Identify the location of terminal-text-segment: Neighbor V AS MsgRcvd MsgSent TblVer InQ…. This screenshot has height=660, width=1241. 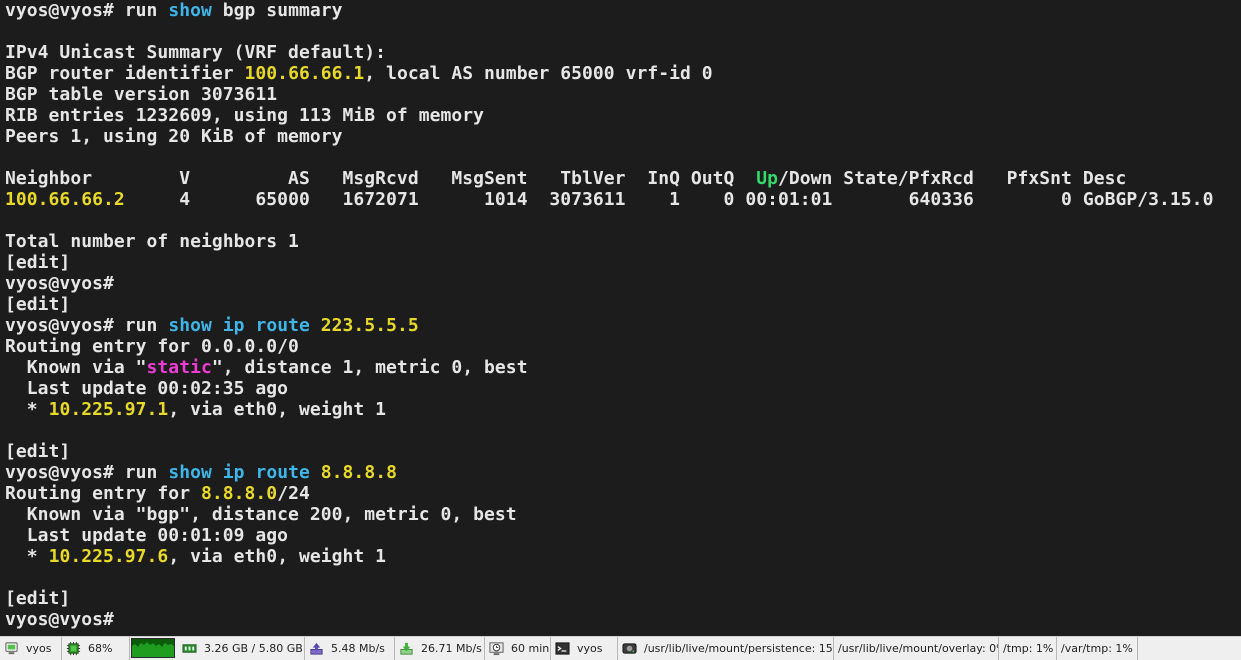
(381, 178).